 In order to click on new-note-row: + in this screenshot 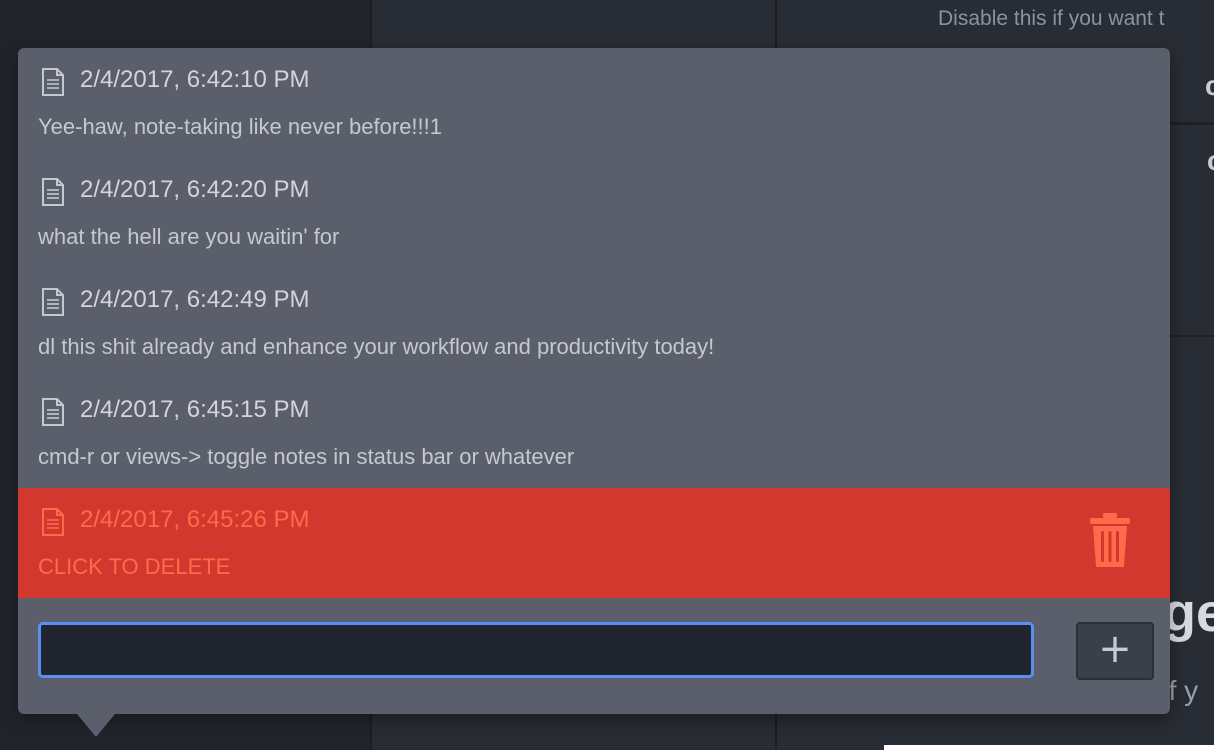, I will do `click(594, 656)`.